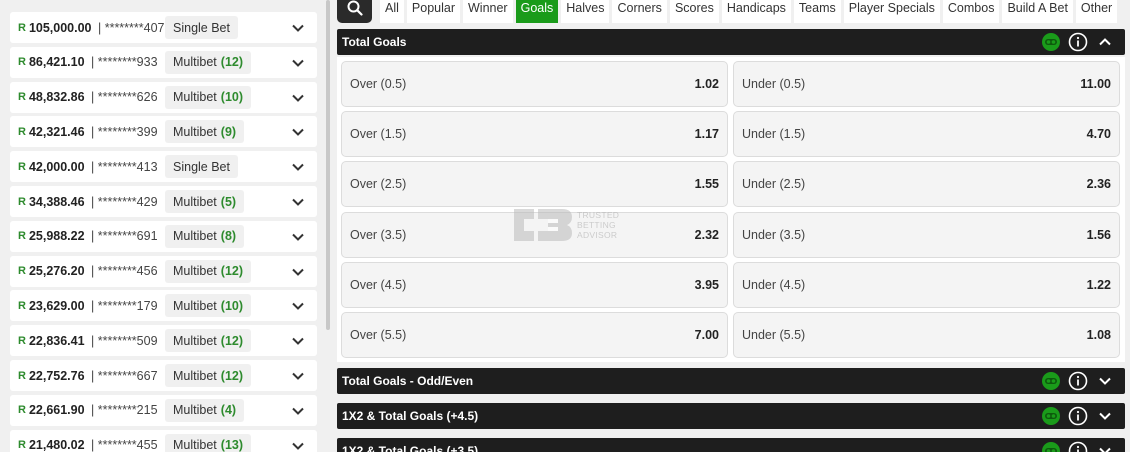 The height and width of the screenshot is (452, 1130). I want to click on watermark-line-2: BETTING, so click(596, 225).